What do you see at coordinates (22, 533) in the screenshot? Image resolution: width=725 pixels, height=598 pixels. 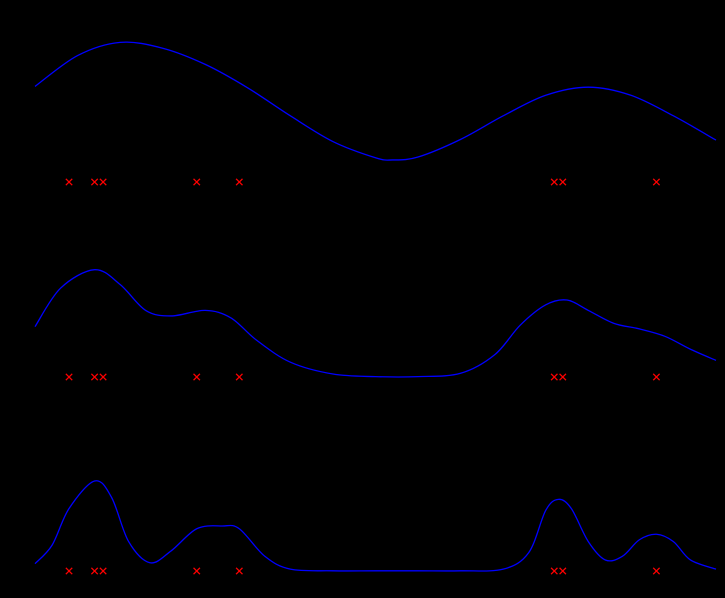 I see `panel-3-y-tick-label: 0.2` at bounding box center [22, 533].